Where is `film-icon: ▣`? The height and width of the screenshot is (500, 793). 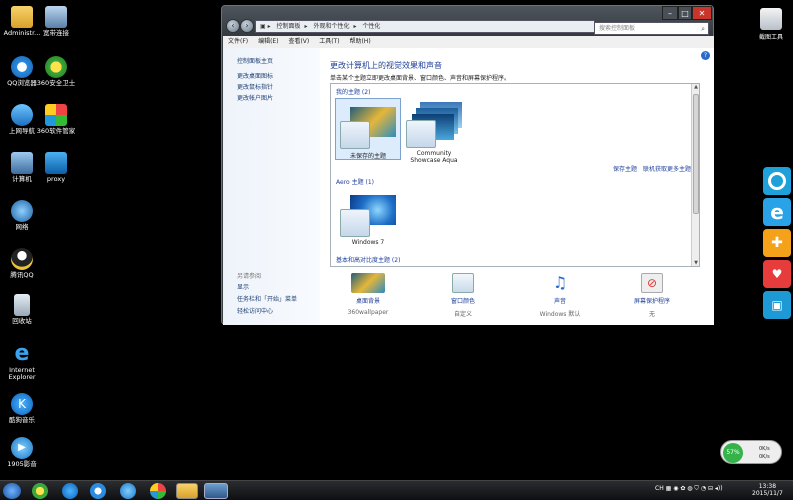 film-icon: ▣ is located at coordinates (777, 305).